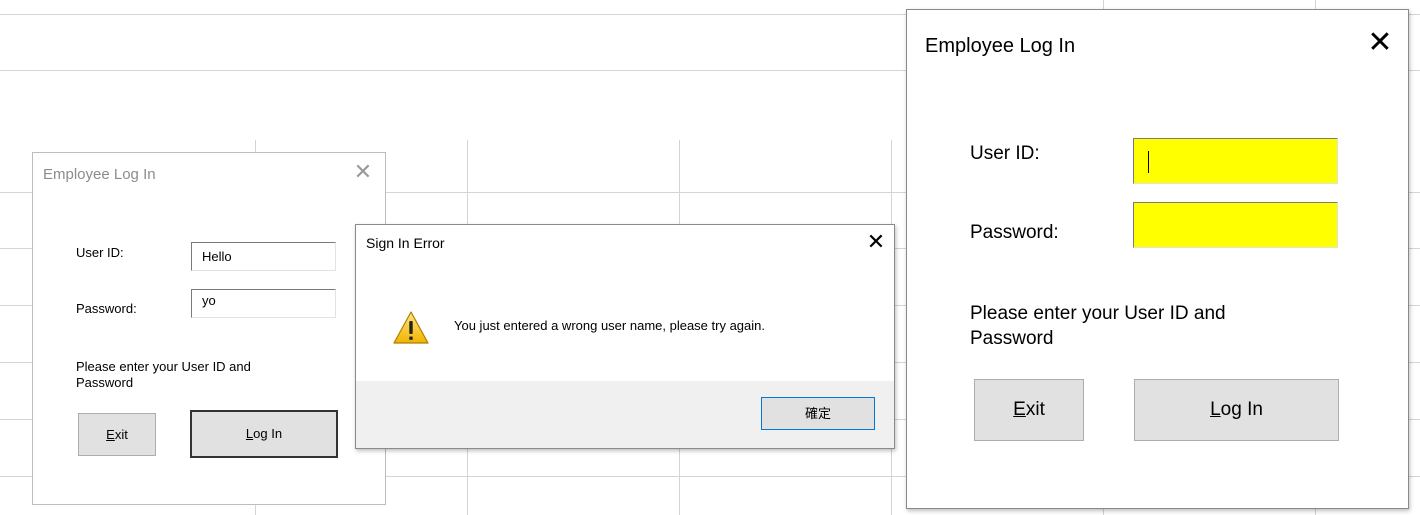 This screenshot has height=515, width=1420. What do you see at coordinates (405, 243) in the screenshot?
I see `dialog-title: Sign In Error` at bounding box center [405, 243].